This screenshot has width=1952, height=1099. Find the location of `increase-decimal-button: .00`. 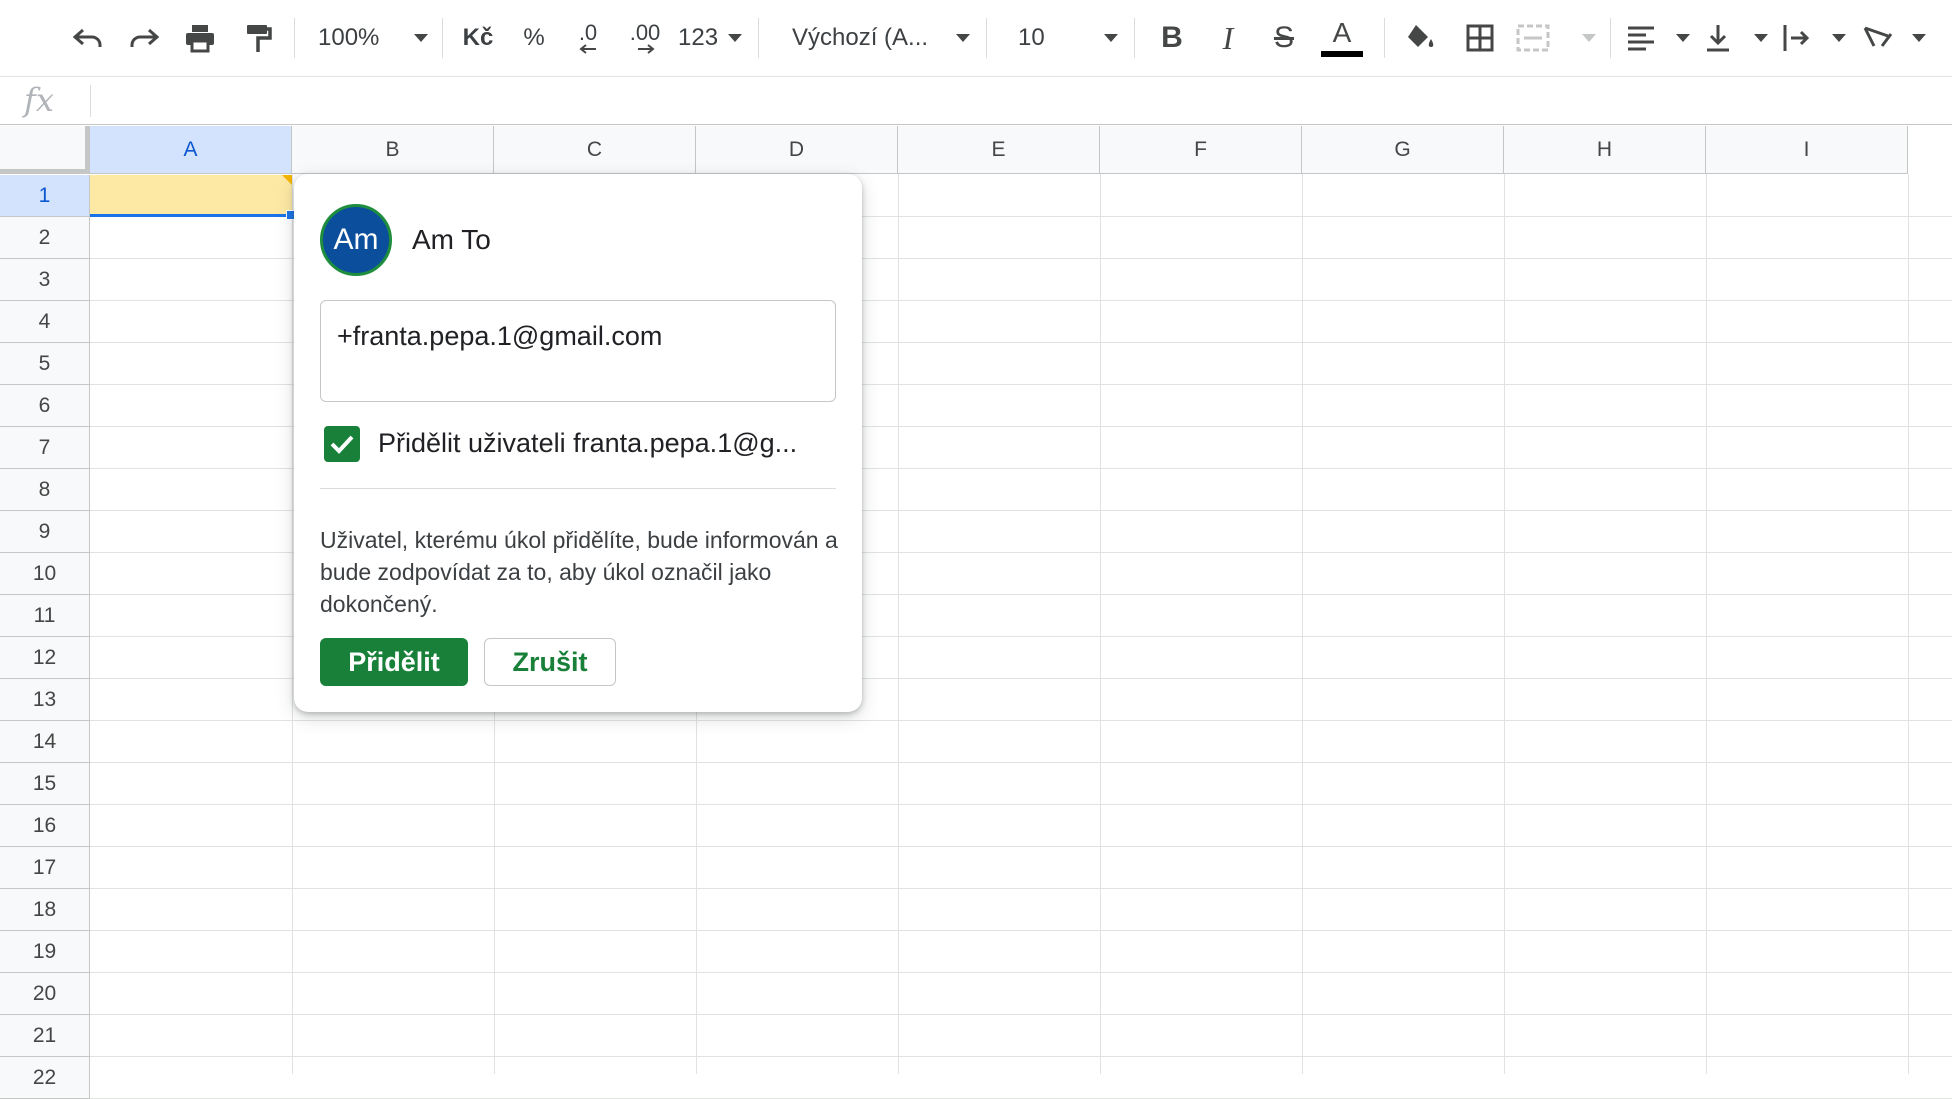

increase-decimal-button: .00 is located at coordinates (645, 38).